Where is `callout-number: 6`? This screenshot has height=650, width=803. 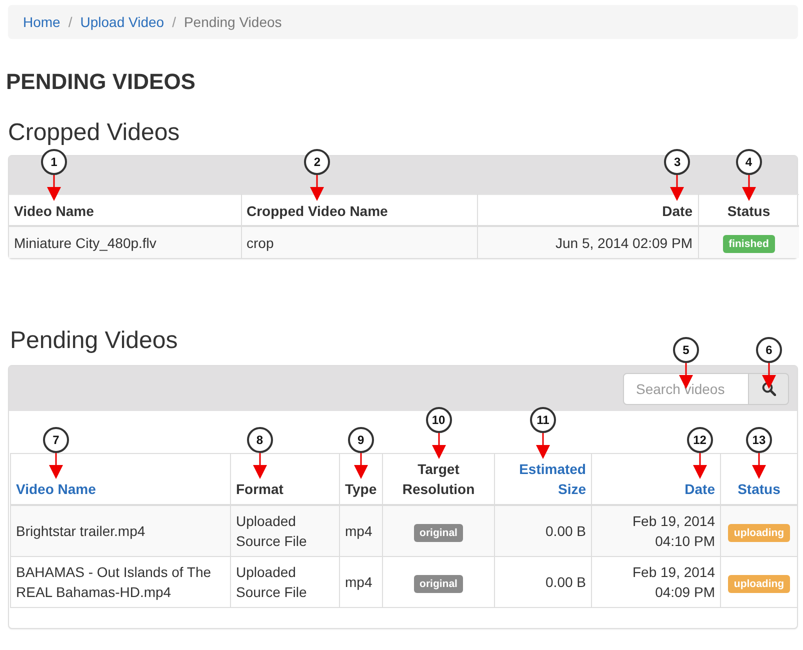
callout-number: 6 is located at coordinates (769, 349).